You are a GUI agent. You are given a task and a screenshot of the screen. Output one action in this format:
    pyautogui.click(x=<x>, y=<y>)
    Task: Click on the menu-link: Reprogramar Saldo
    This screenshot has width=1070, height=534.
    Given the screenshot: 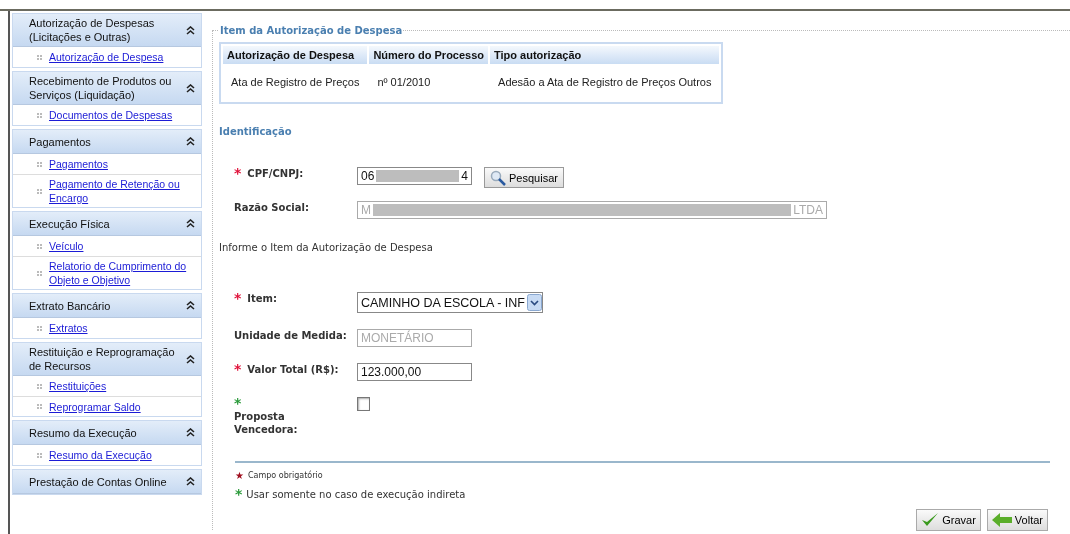 What is the action you would take?
    pyautogui.click(x=95, y=406)
    